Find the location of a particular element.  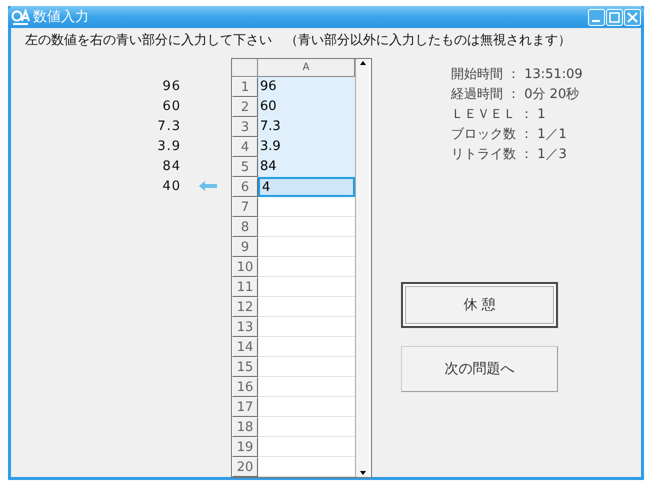

prompt-number: 3.9 is located at coordinates (168, 146).